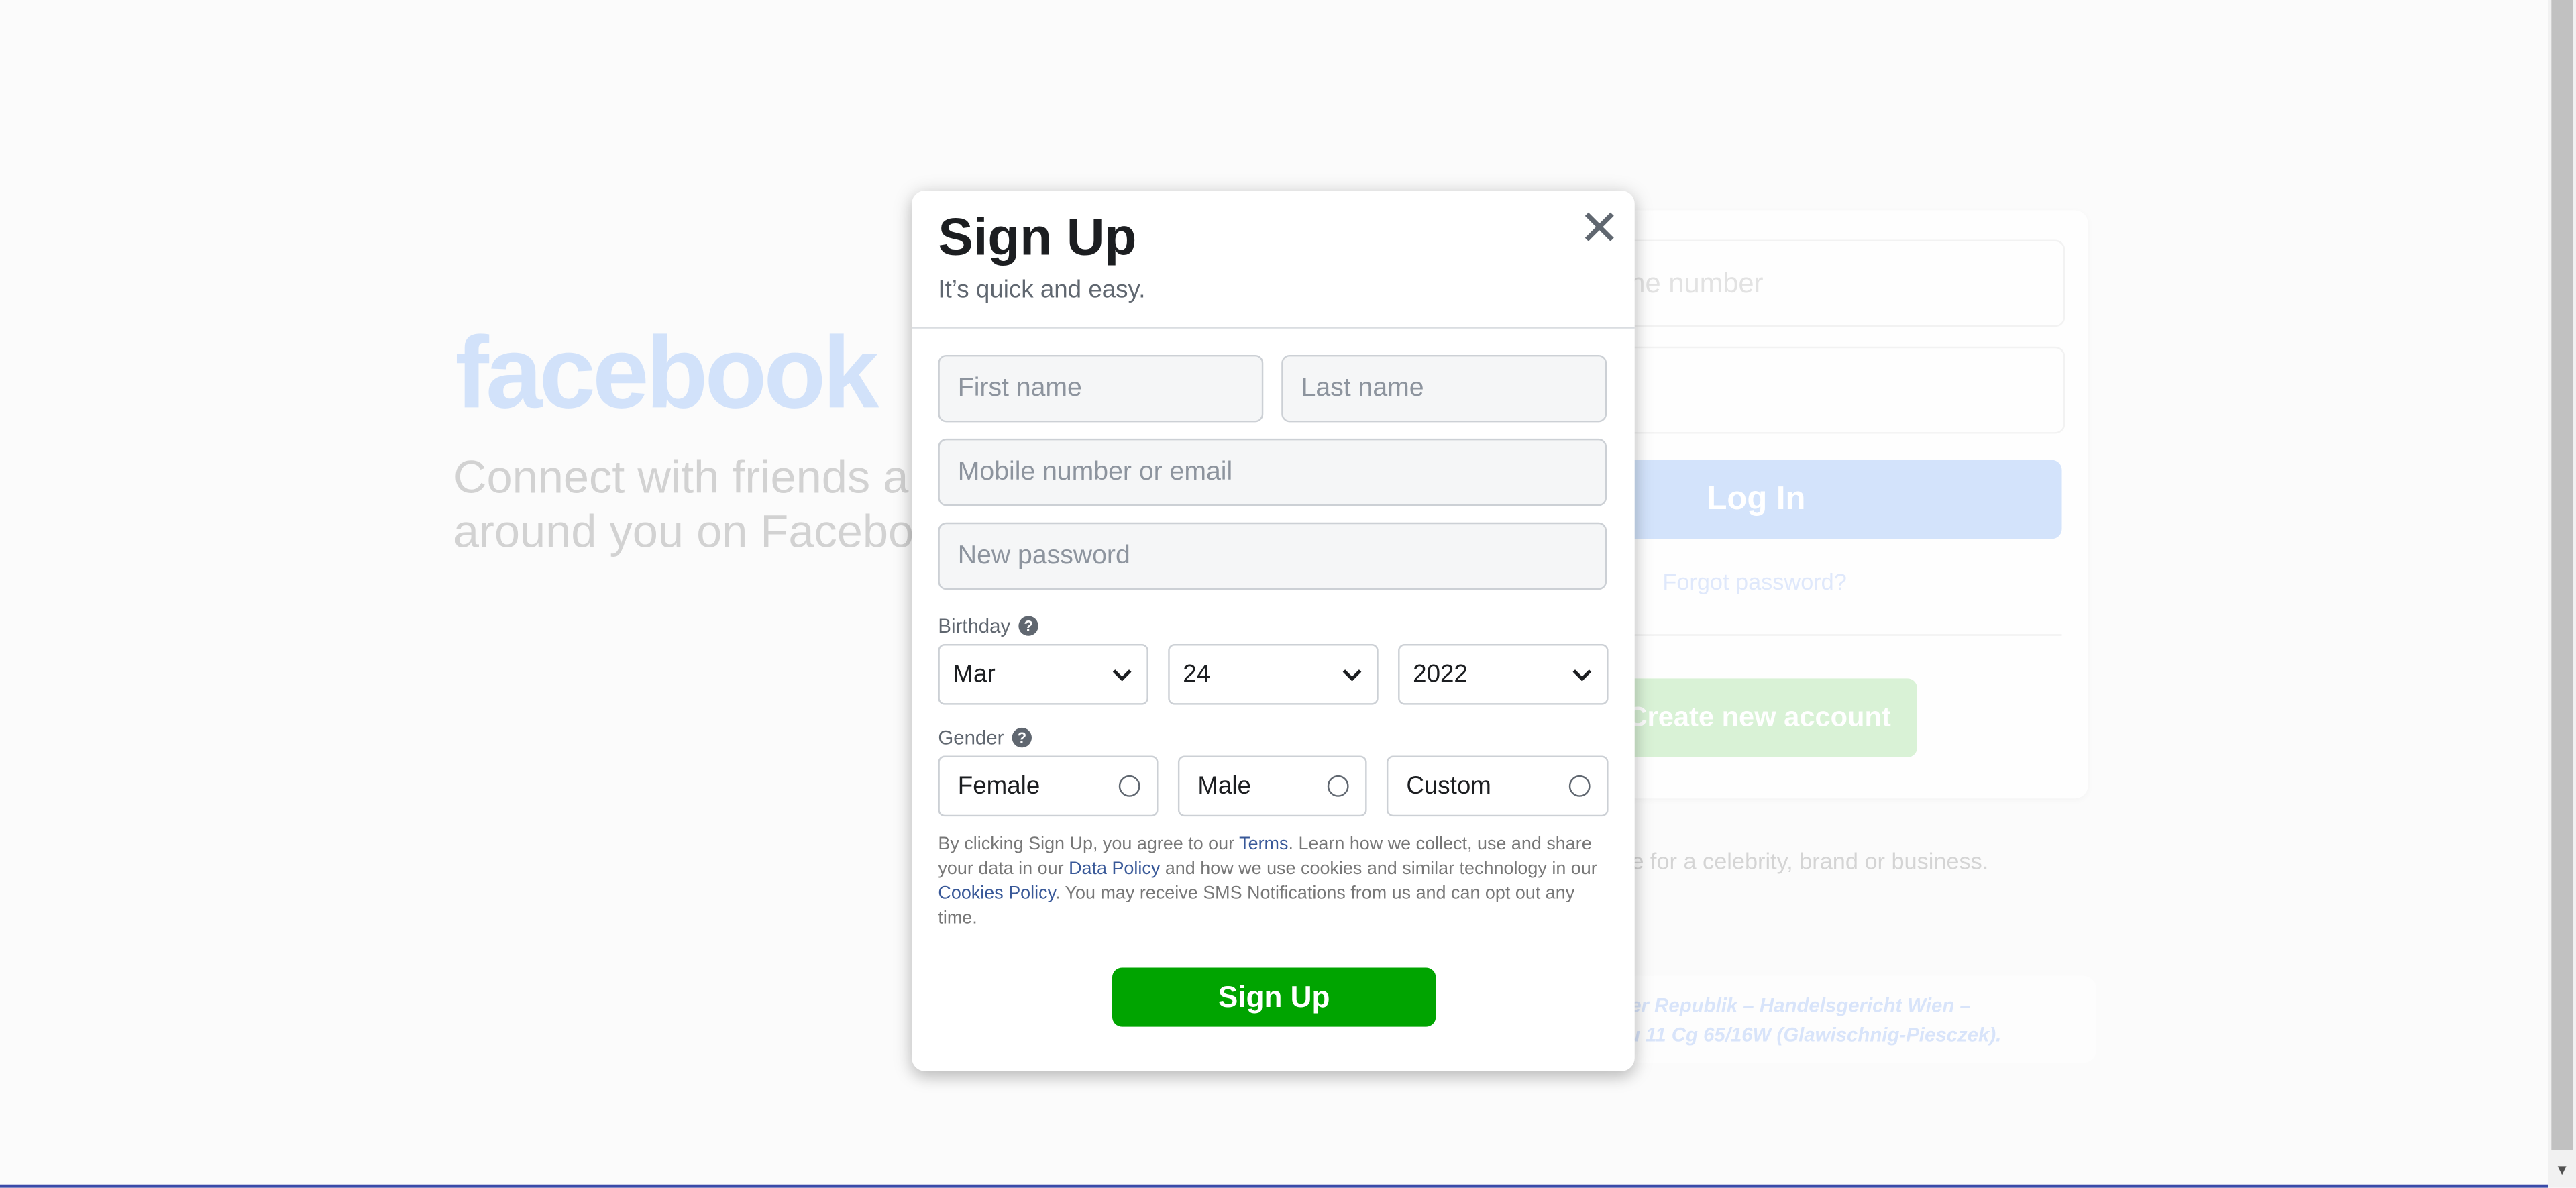  What do you see at coordinates (1444, 388) in the screenshot?
I see `last-name-input` at bounding box center [1444, 388].